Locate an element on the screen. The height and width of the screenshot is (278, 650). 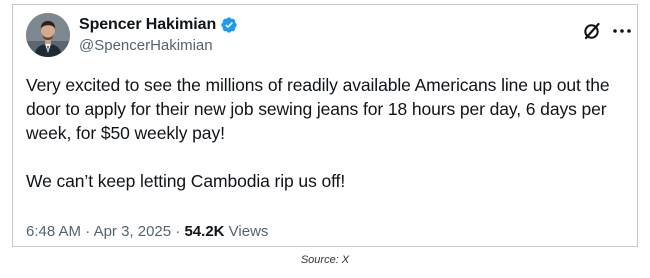
views-label: Views is located at coordinates (248, 231).